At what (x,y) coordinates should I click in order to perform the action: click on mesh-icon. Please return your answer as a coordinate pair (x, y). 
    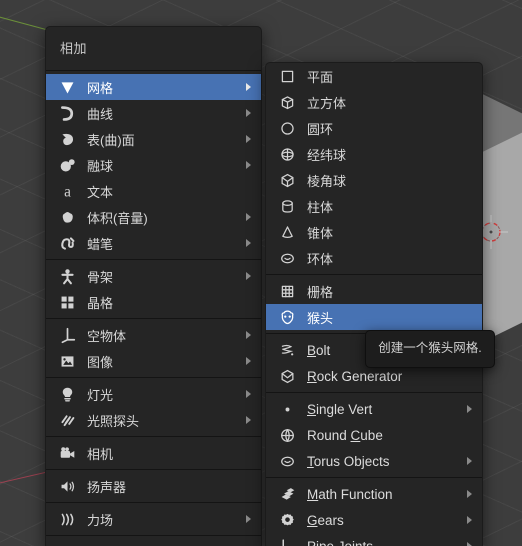
    Looking at the image, I should click on (67, 87).